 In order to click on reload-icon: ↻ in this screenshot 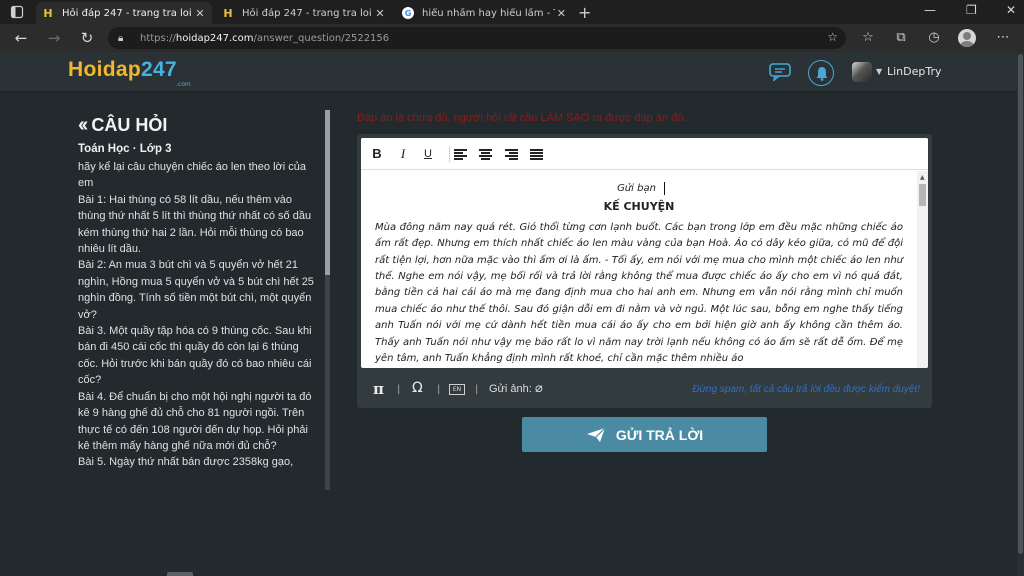, I will do `click(87, 38)`.